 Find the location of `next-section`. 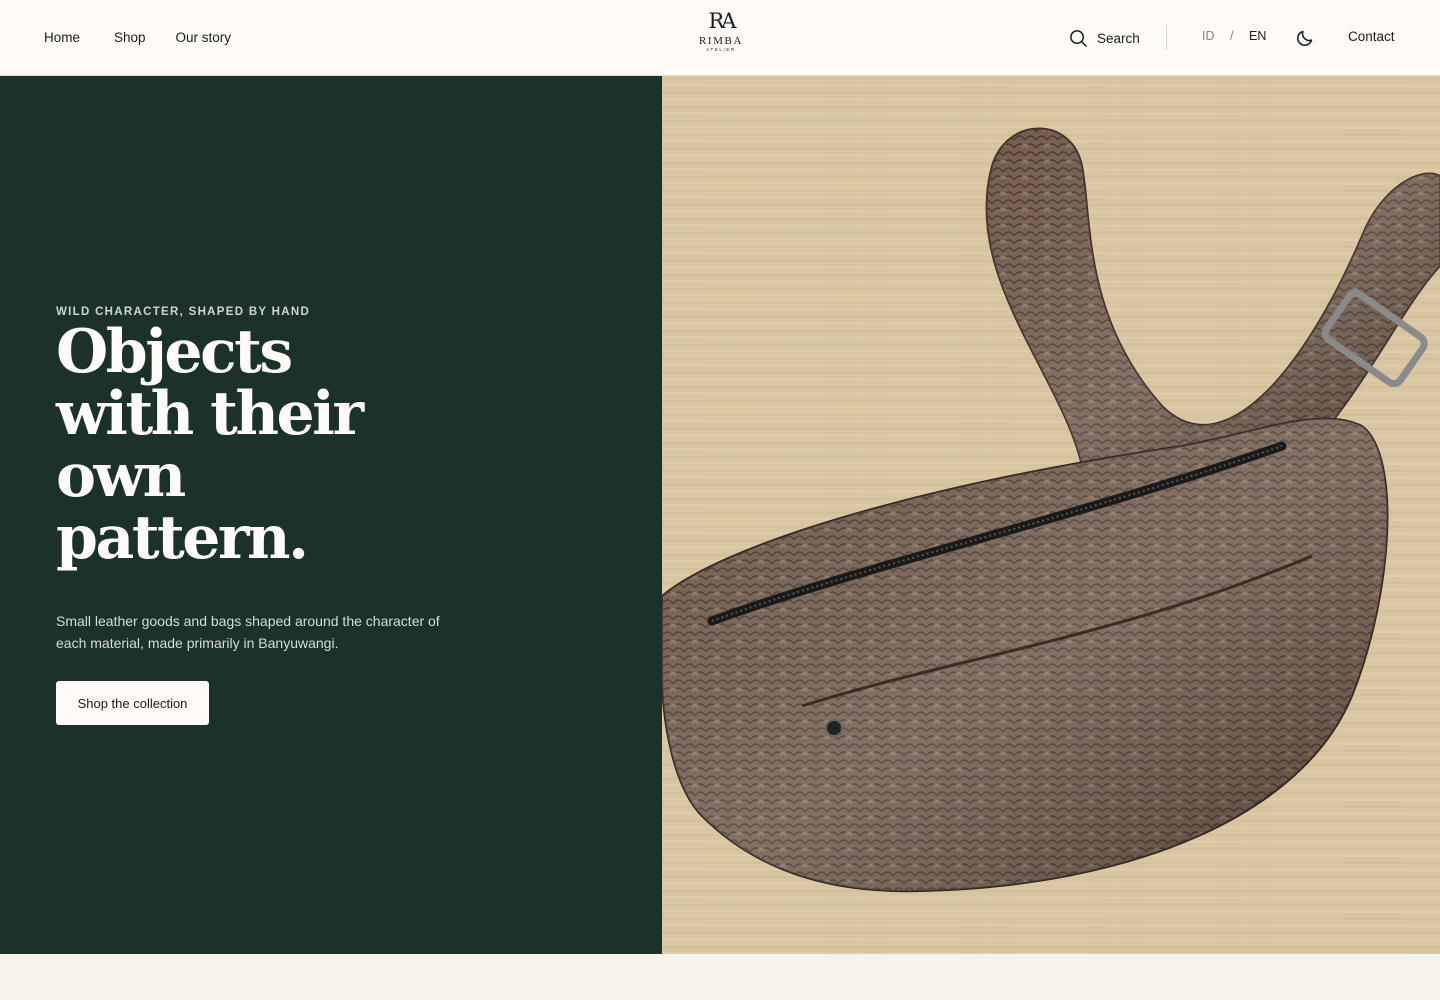

next-section is located at coordinates (720, 977).